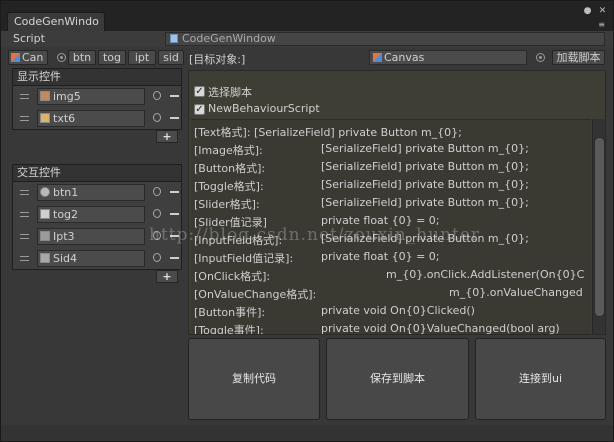 The height and width of the screenshot is (442, 614). I want to click on script-label: Script, so click(29, 38).